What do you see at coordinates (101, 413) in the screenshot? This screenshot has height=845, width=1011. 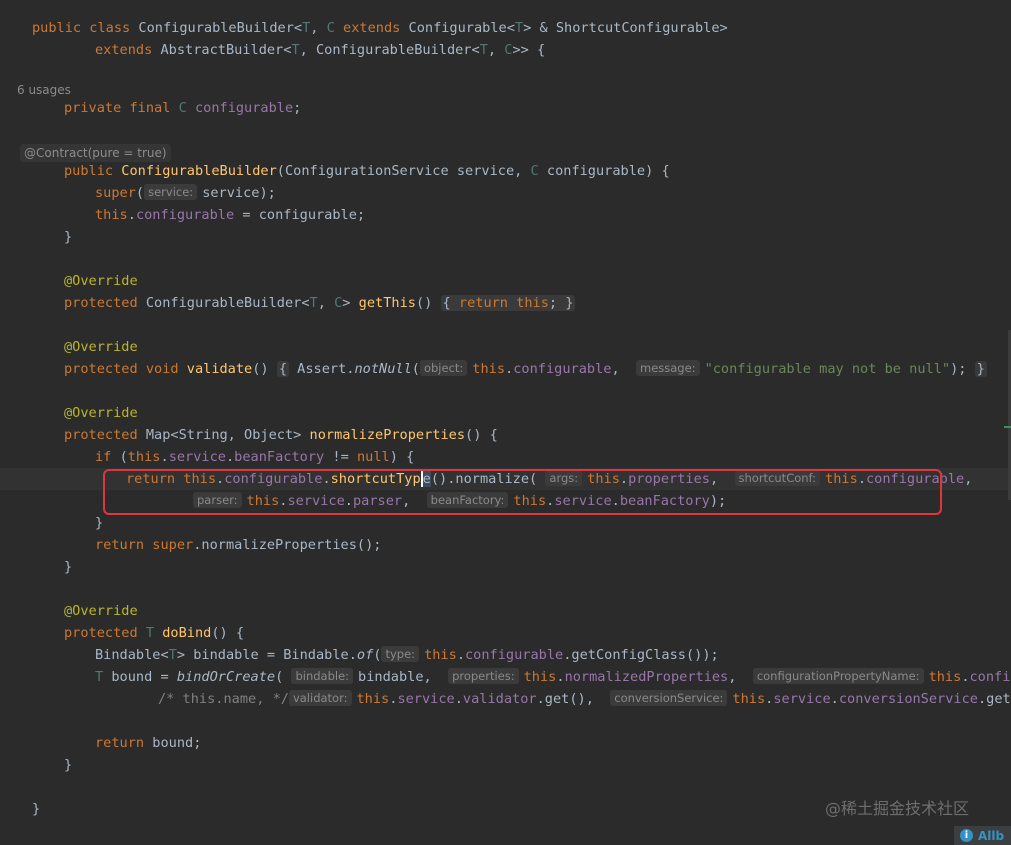 I see `code-line-override-3: @Override` at bounding box center [101, 413].